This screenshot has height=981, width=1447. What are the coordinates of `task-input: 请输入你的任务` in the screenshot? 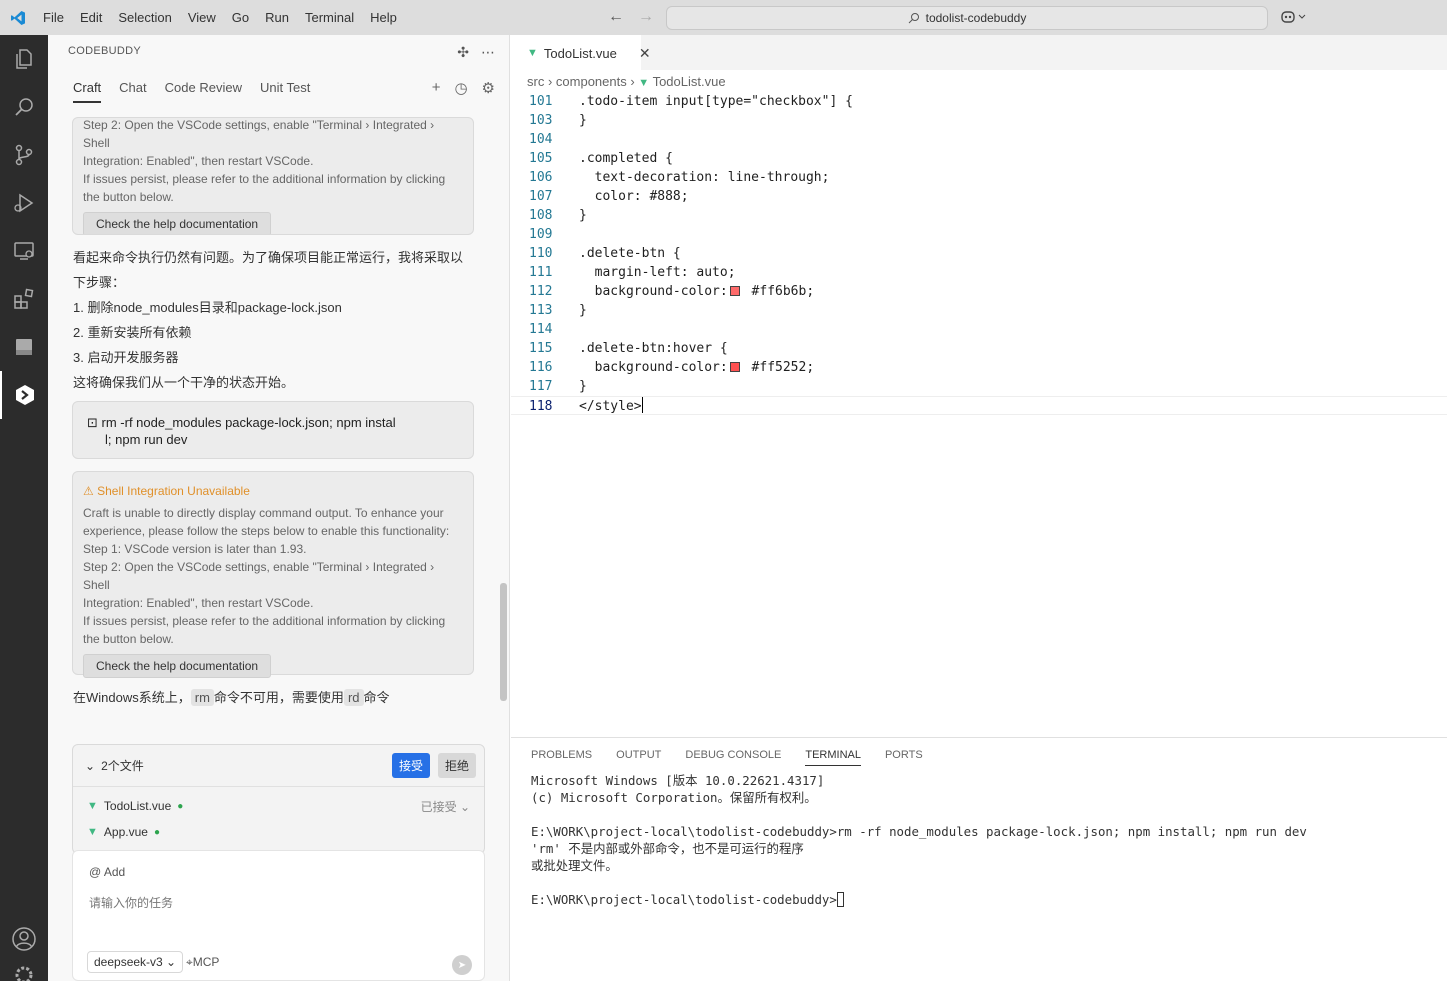 It's located at (131, 902).